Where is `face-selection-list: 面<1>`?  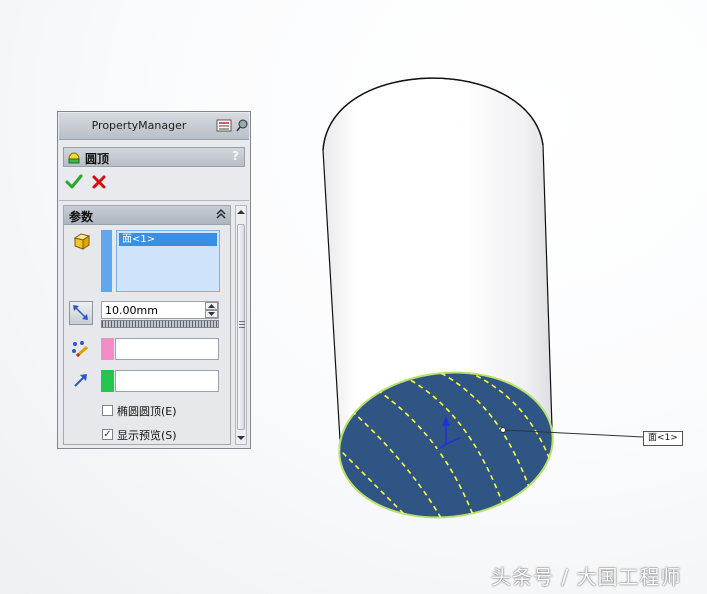 face-selection-list: 面<1> is located at coordinates (168, 261).